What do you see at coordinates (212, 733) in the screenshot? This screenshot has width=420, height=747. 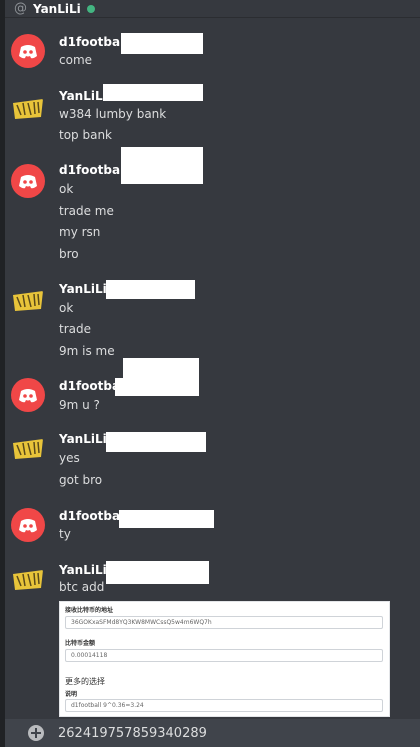 I see `message-input-bar: 262419757859340289` at bounding box center [212, 733].